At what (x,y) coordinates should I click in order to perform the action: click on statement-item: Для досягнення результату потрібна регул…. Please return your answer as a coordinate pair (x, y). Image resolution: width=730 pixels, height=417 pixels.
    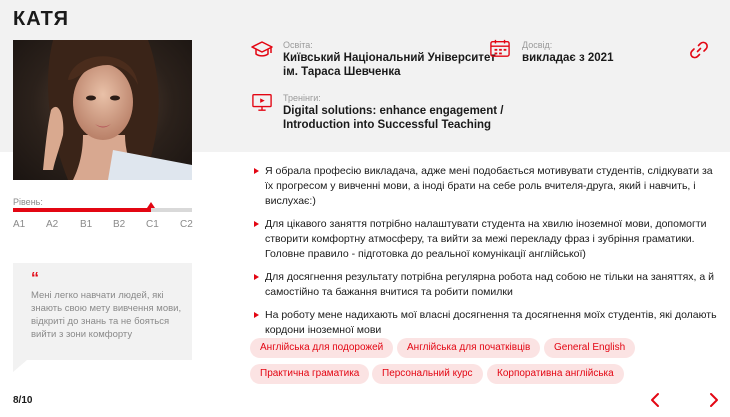
    Looking at the image, I should click on (485, 285).